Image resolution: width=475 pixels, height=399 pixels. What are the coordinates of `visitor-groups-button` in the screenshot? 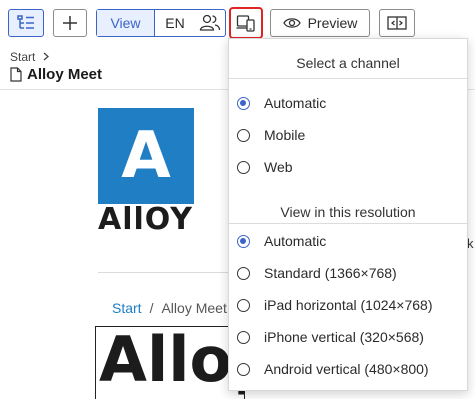 It's located at (210, 23).